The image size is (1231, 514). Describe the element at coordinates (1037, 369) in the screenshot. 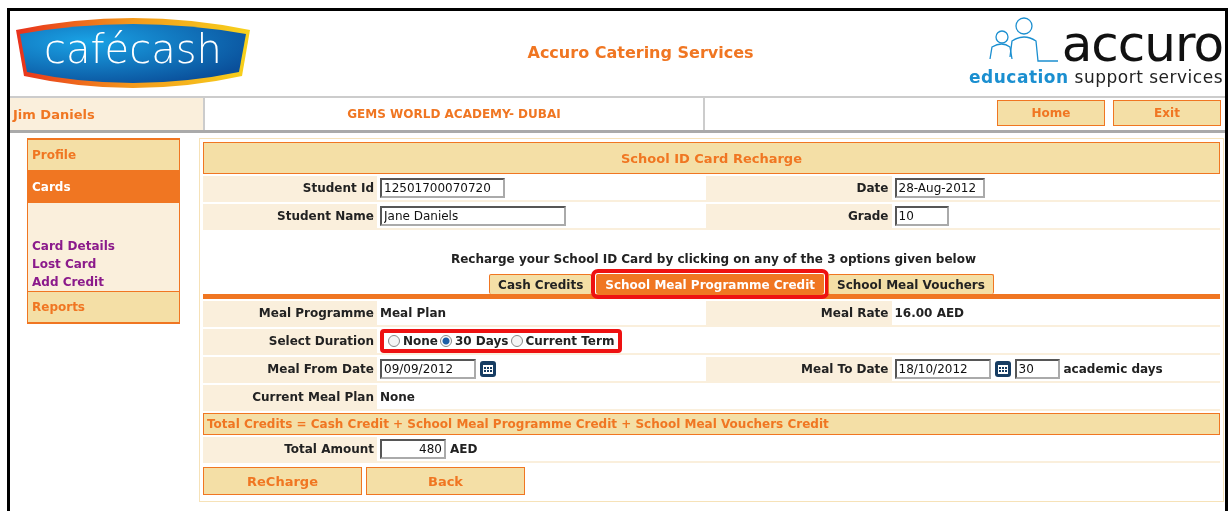

I see `days-field: 30` at that location.